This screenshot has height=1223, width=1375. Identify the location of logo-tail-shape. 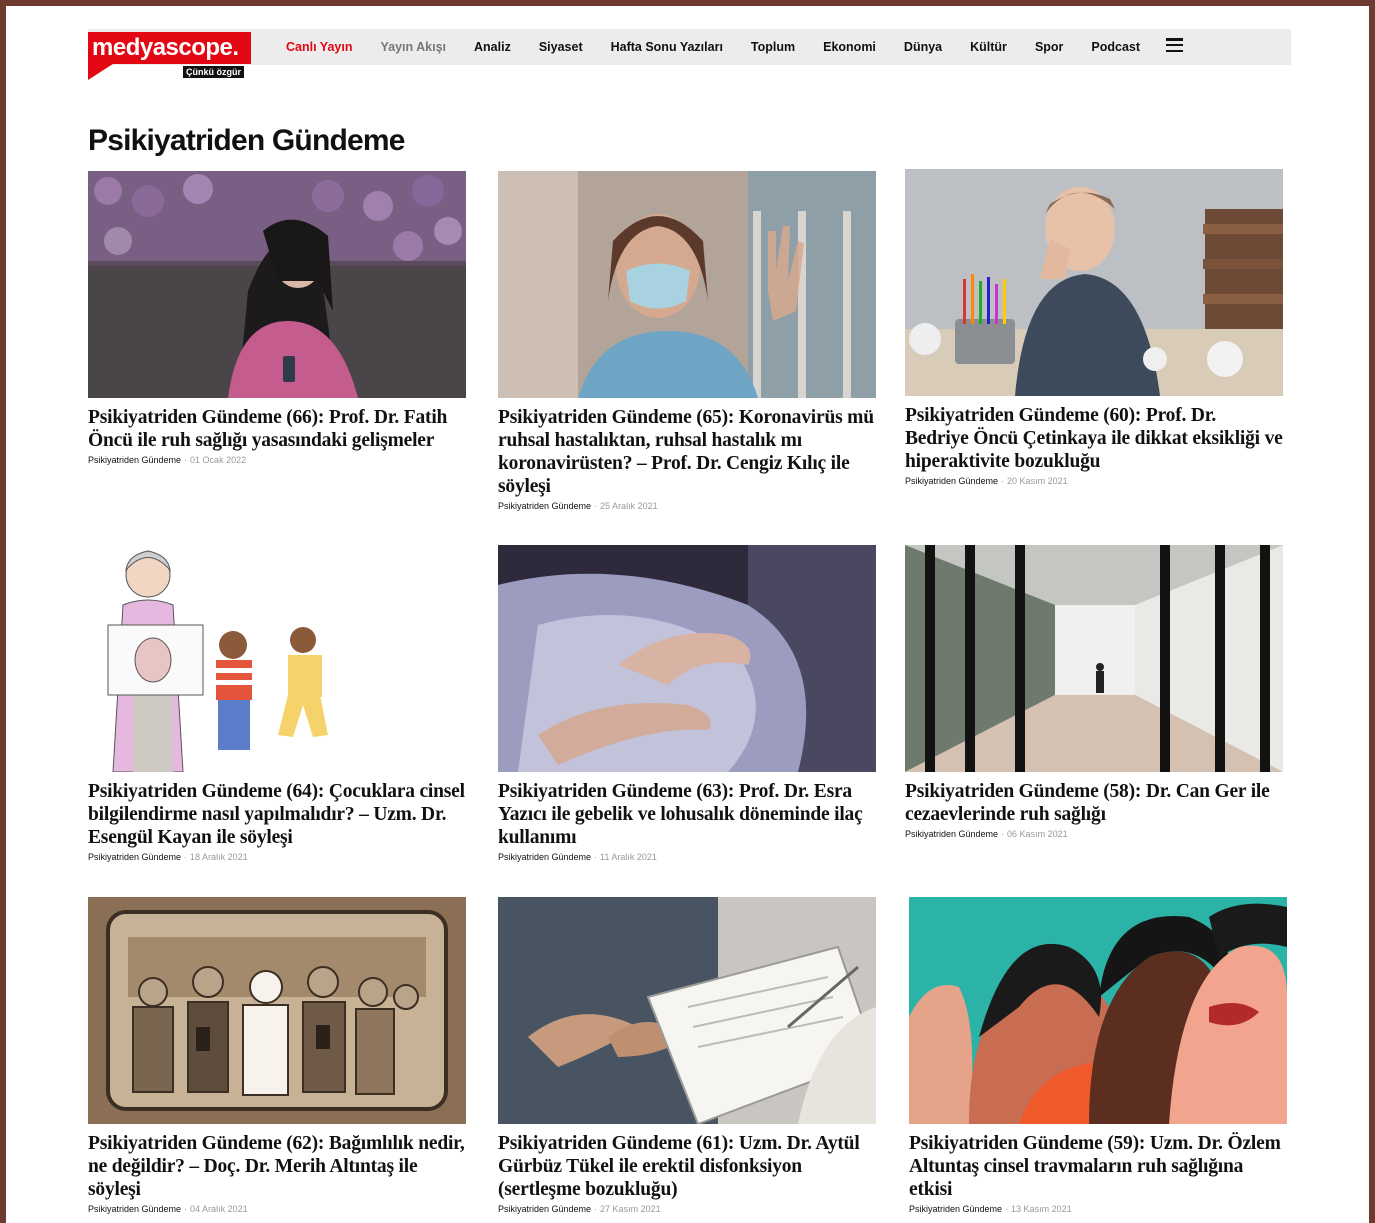
(102, 71).